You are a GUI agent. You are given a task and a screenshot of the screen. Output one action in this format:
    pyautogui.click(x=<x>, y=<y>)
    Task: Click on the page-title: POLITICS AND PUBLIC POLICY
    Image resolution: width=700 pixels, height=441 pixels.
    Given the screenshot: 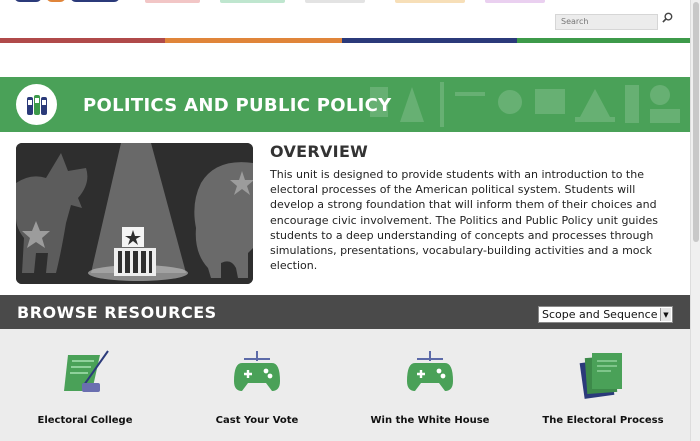 What is the action you would take?
    pyautogui.click(x=237, y=105)
    